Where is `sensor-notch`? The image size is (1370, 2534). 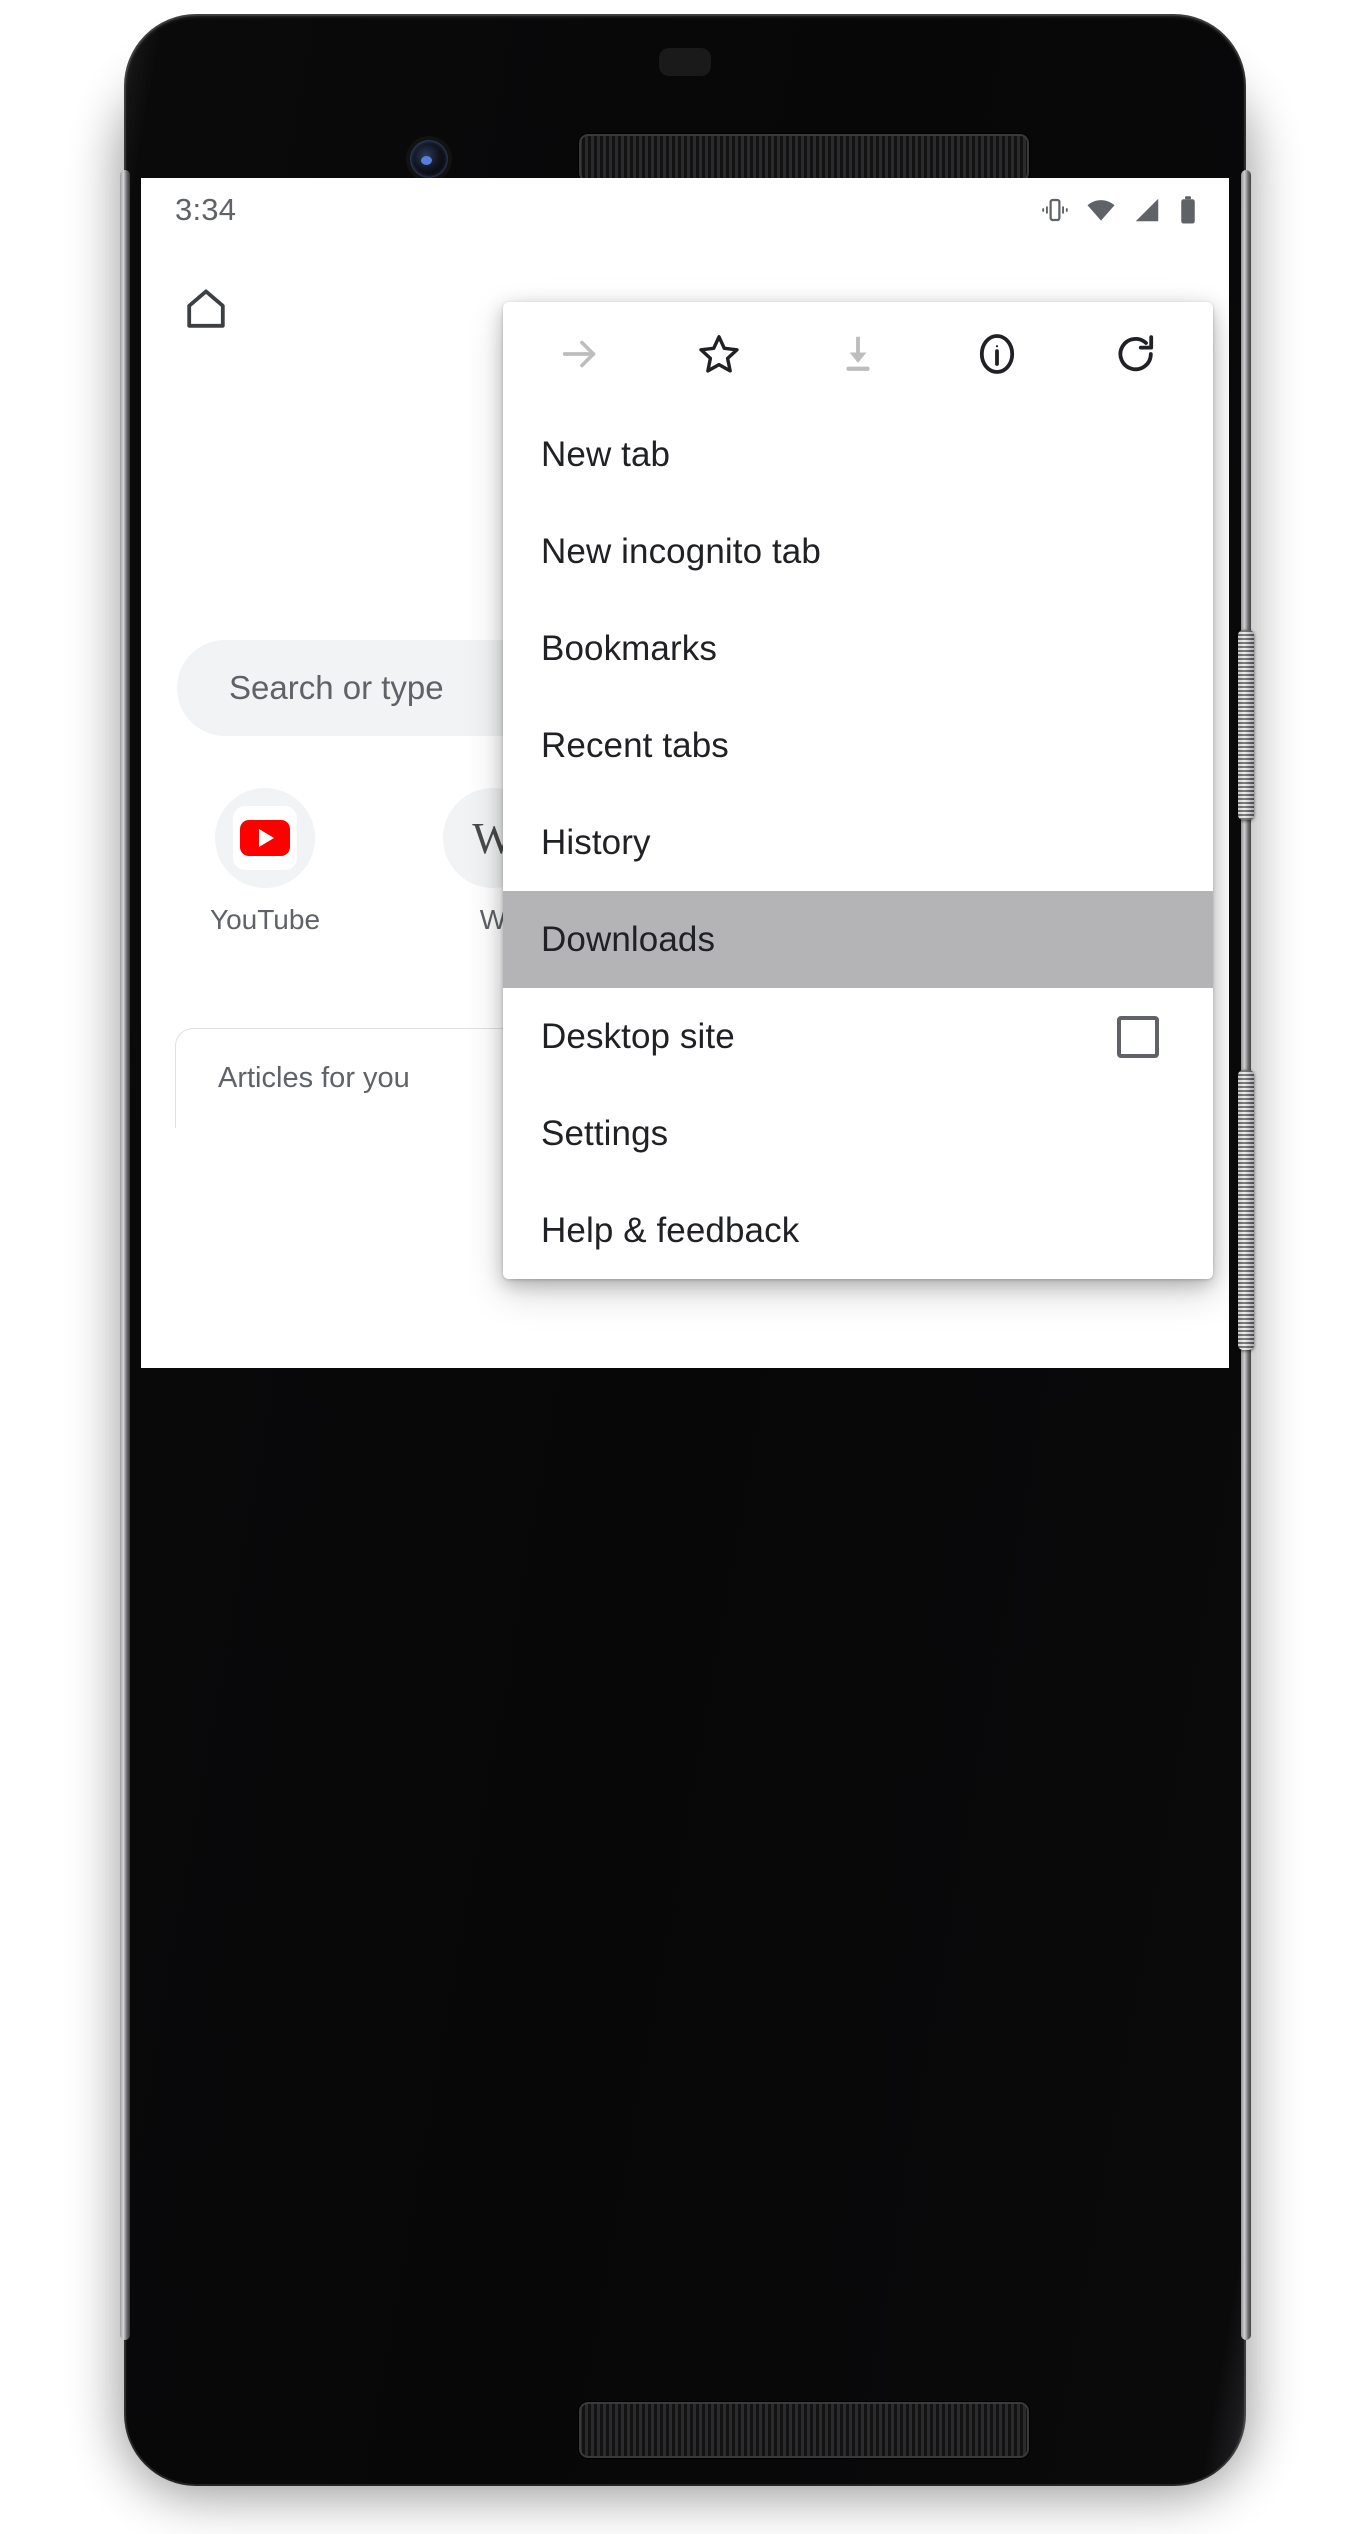
sensor-notch is located at coordinates (685, 62).